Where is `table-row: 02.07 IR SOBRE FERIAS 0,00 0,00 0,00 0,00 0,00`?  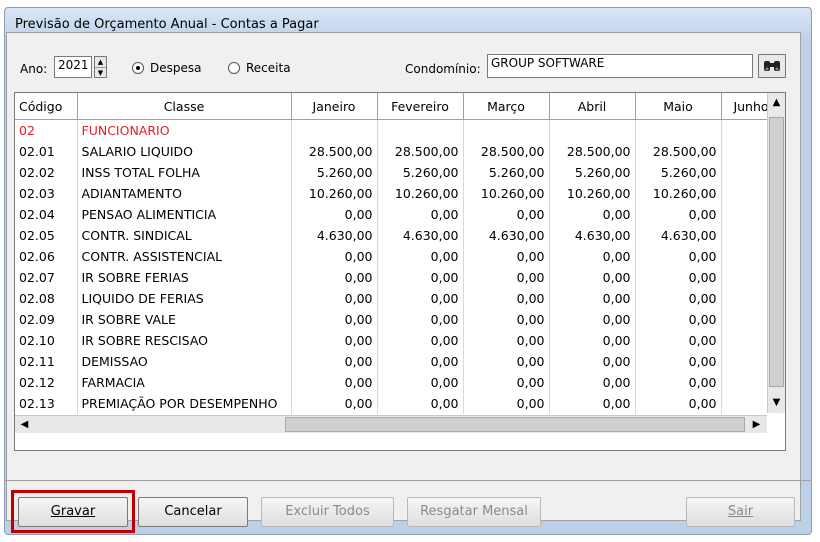 table-row: 02.07 IR SOBRE FERIAS 0,00 0,00 0,00 0,00 0,00 is located at coordinates (398, 277).